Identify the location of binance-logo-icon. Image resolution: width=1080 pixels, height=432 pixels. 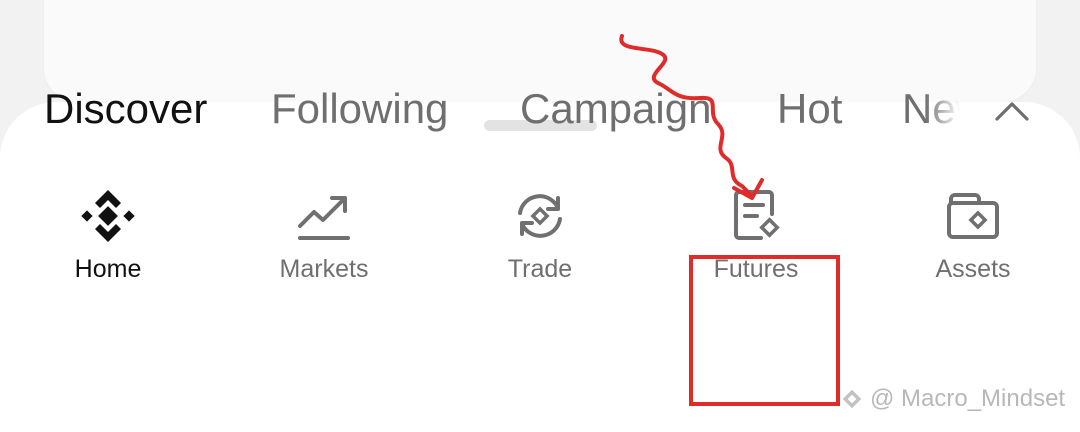
(108, 216).